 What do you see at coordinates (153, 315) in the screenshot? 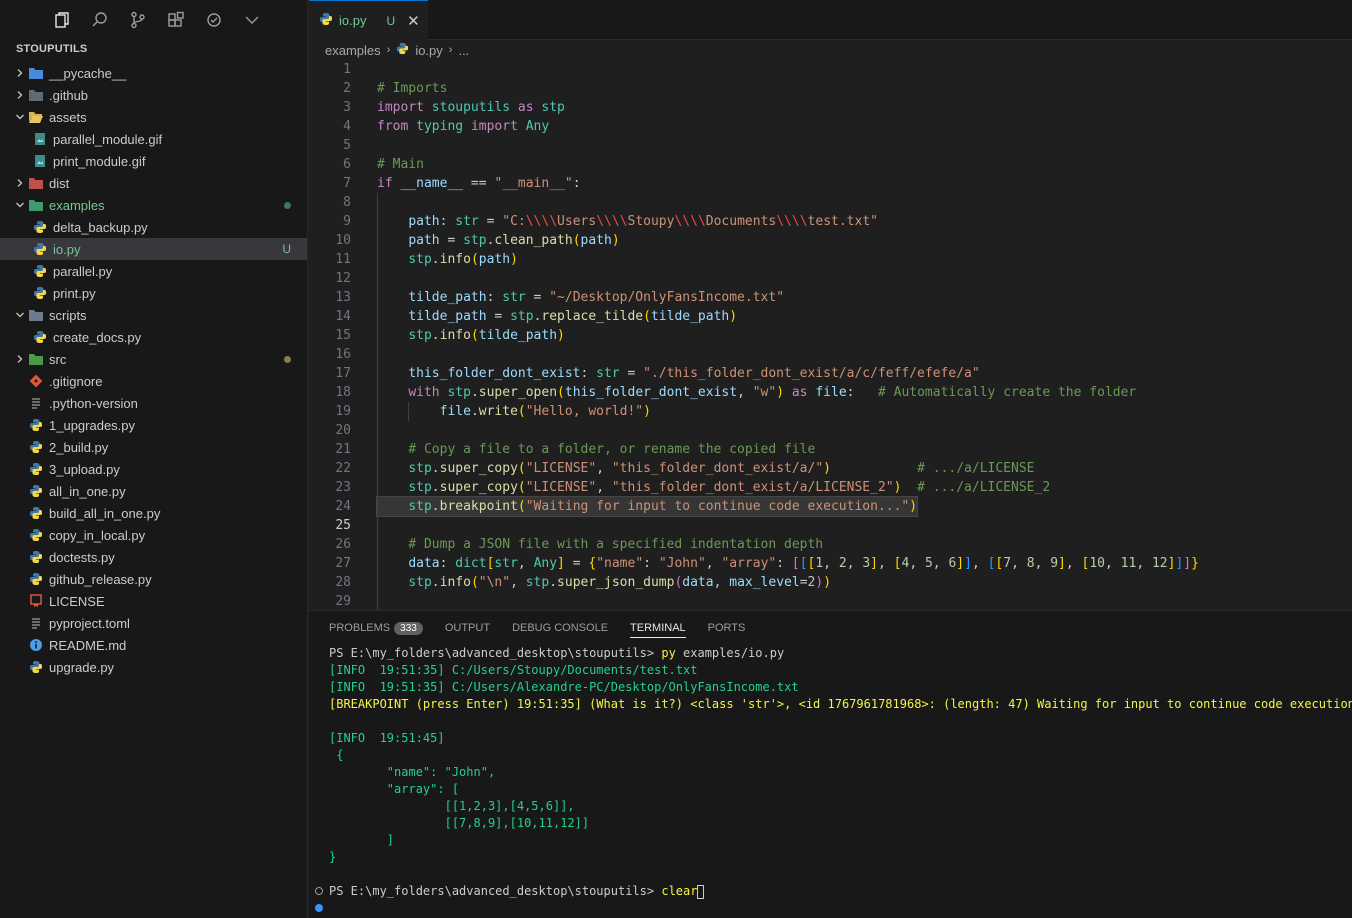
I see `tree-folder: scripts` at bounding box center [153, 315].